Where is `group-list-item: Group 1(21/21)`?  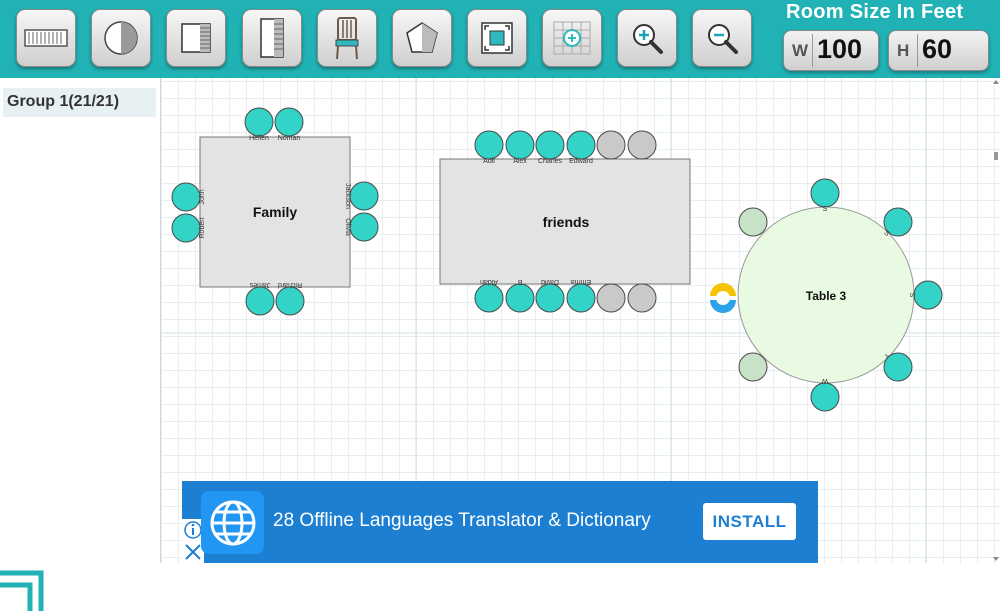
group-list-item: Group 1(21/21) is located at coordinates (79, 102).